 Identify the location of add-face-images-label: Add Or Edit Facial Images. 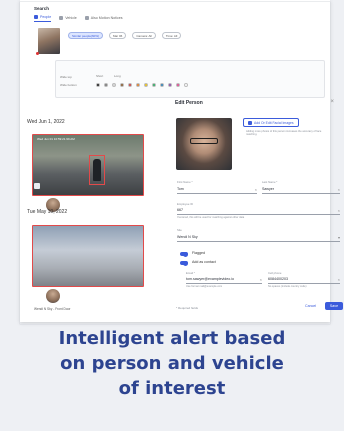
(274, 122).